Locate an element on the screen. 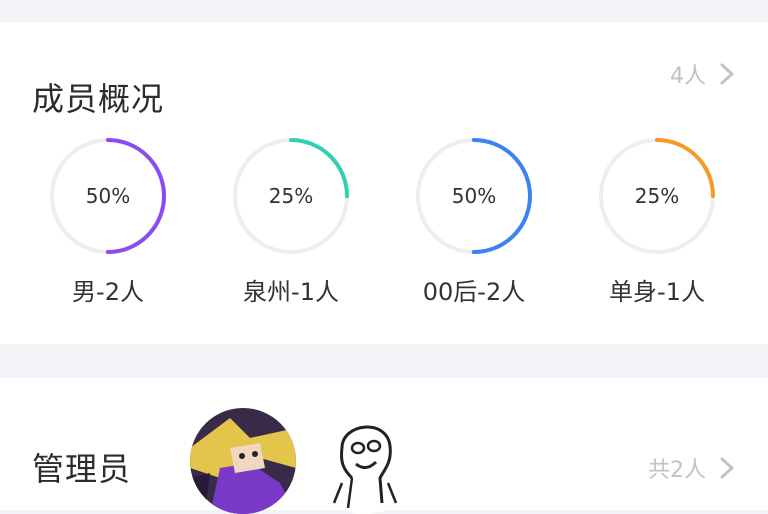 This screenshot has height=514, width=768. stat-label: 男-2人 is located at coordinates (108, 292).